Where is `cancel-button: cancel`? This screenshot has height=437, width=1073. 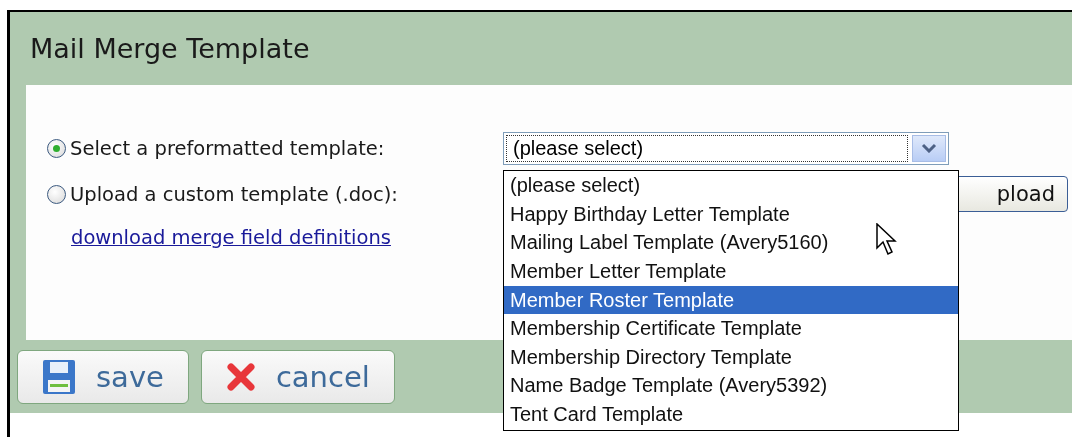
cancel-button: cancel is located at coordinates (297, 376).